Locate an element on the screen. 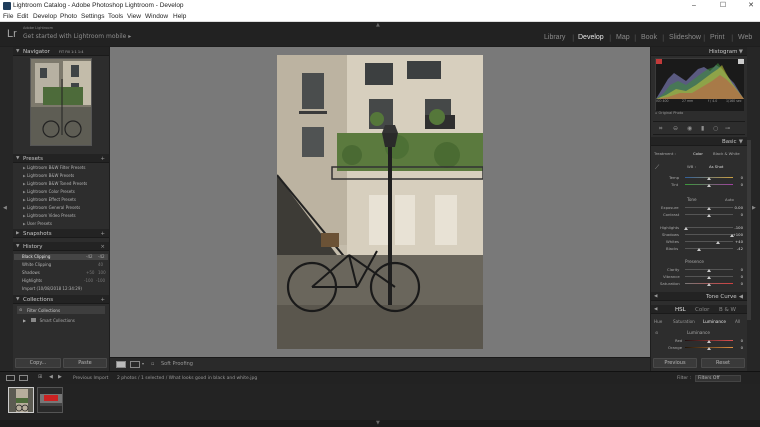  menu-edit: Edit is located at coordinates (22, 16).